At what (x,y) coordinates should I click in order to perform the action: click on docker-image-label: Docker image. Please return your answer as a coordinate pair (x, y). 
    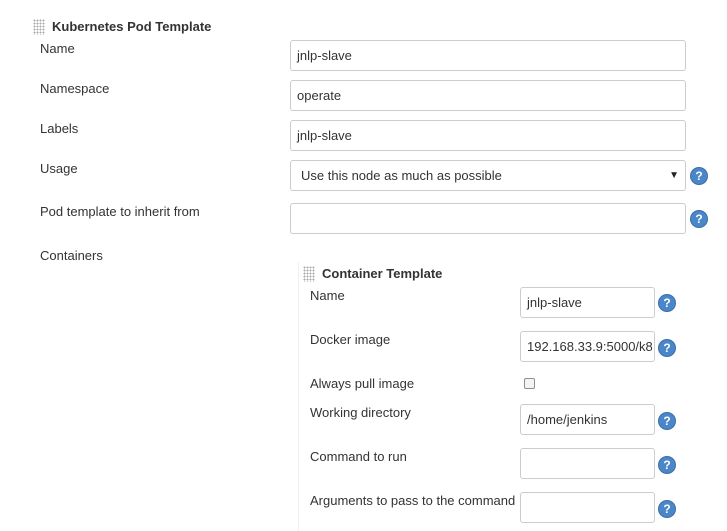
    Looking at the image, I should click on (350, 339).